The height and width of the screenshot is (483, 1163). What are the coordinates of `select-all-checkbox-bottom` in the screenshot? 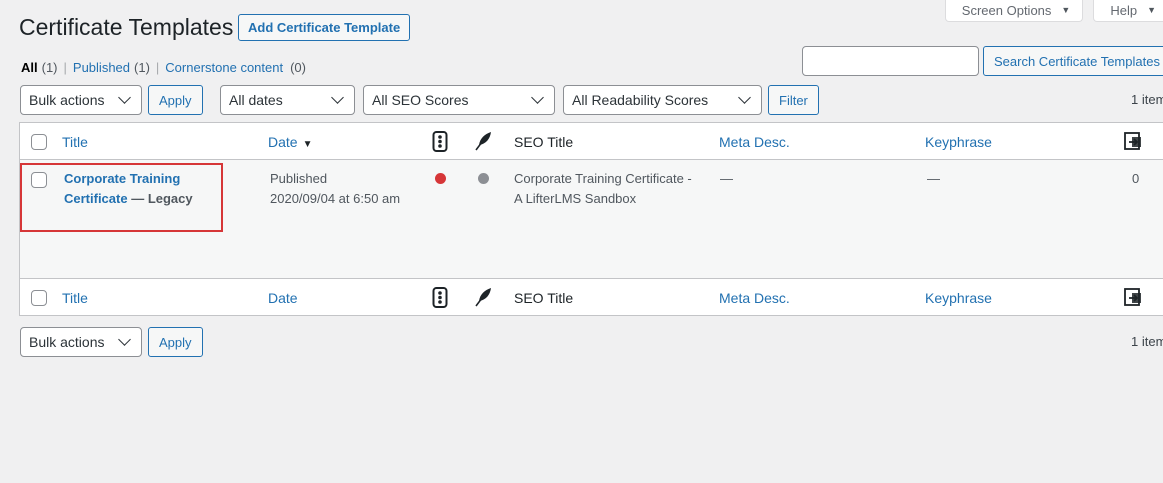 It's located at (39, 298).